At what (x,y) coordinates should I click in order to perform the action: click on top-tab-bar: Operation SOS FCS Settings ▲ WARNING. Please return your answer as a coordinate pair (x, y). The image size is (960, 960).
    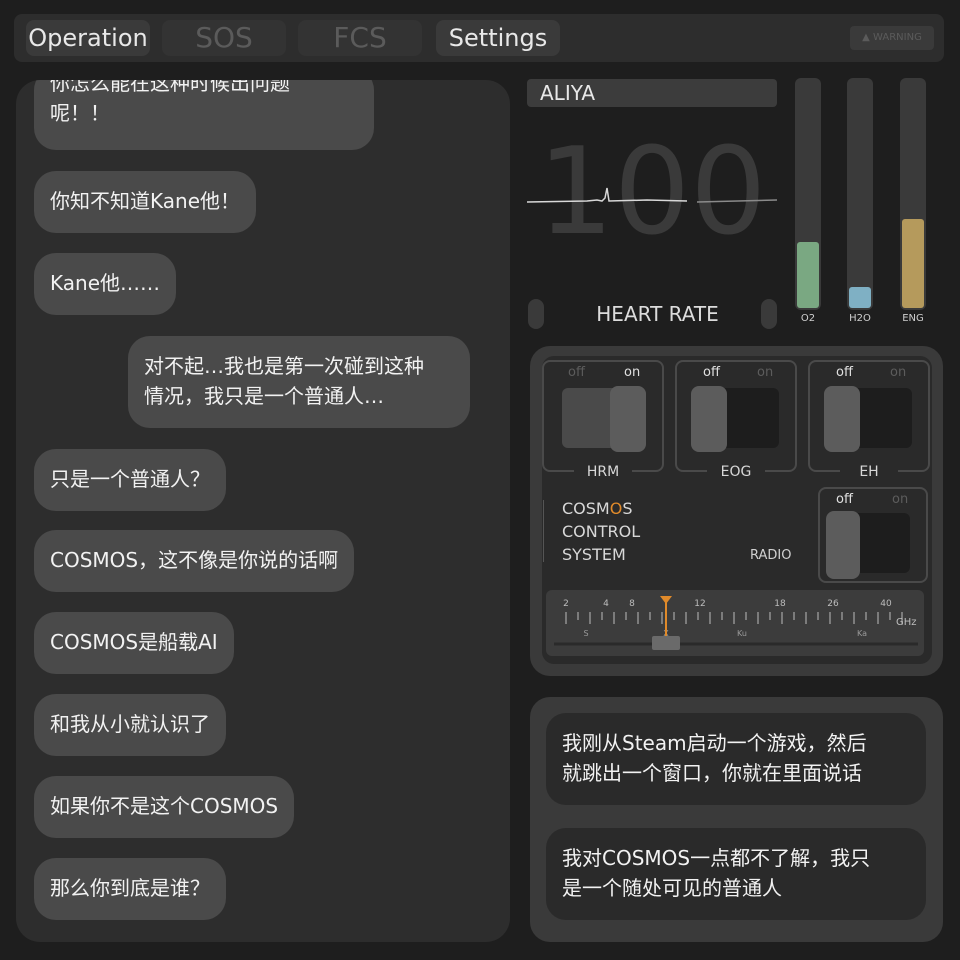
    Looking at the image, I should click on (479, 38).